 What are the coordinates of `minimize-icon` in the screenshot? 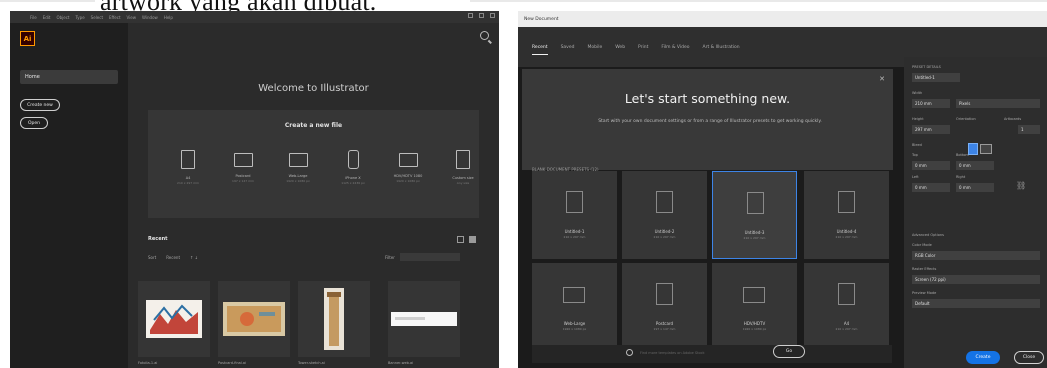 It's located at (470, 15).